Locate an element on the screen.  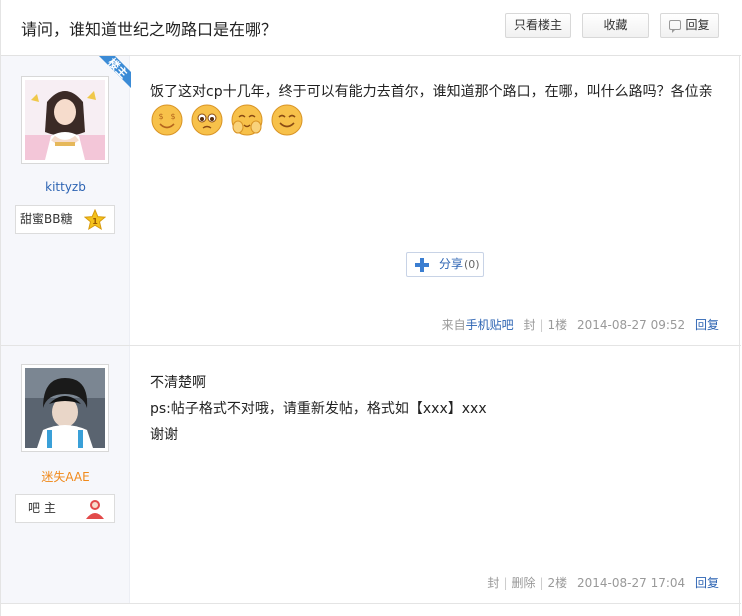
level-title: 吧 主 is located at coordinates (42, 508).